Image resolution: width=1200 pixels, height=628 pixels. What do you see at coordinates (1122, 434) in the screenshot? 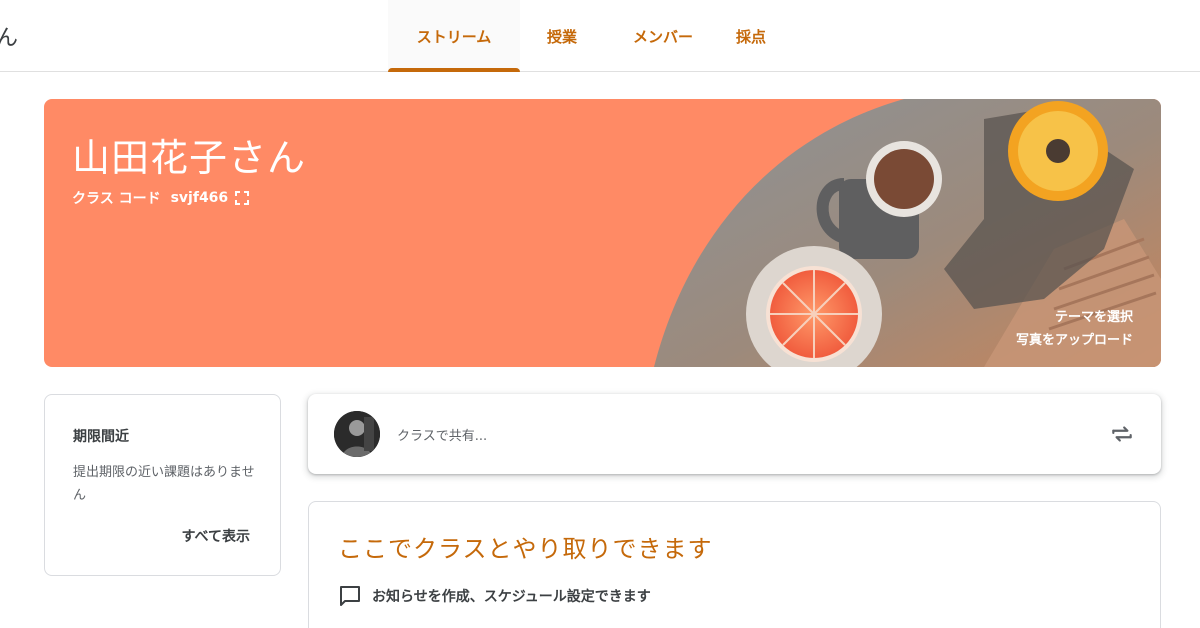
I see `repost-icon` at bounding box center [1122, 434].